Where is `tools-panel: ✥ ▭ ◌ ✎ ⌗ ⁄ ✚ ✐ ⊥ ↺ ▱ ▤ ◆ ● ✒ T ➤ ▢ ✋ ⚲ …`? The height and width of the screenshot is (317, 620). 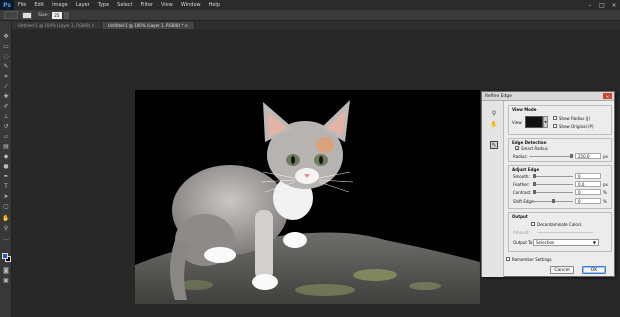
tools-panel: ✥ ▭ ◌ ✎ ⌗ ⁄ ✚ ✐ ⊥ ↺ ▱ ▤ ◆ ● ✒ T ➤ ▢ ✋ ⚲ … is located at coordinates (6, 169).